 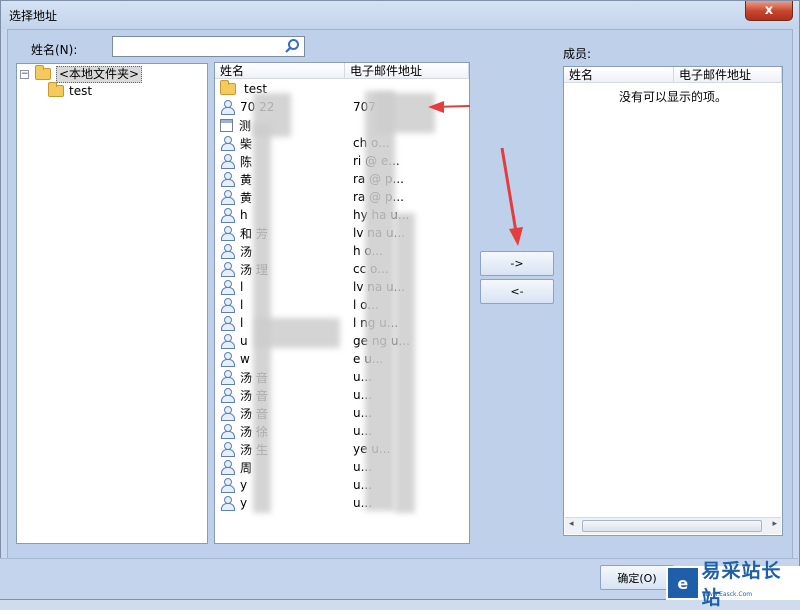 I want to click on members-label: 成员:, so click(x=577, y=54).